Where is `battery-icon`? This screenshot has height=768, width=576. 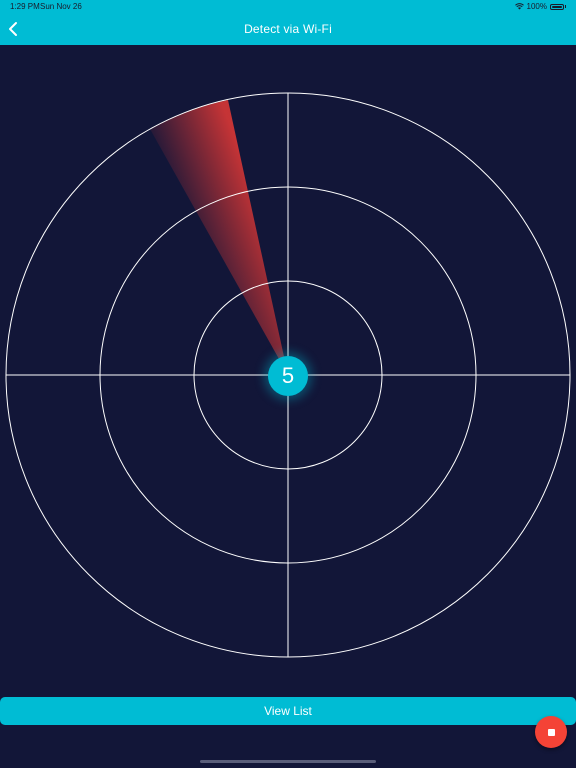
battery-icon is located at coordinates (557, 6).